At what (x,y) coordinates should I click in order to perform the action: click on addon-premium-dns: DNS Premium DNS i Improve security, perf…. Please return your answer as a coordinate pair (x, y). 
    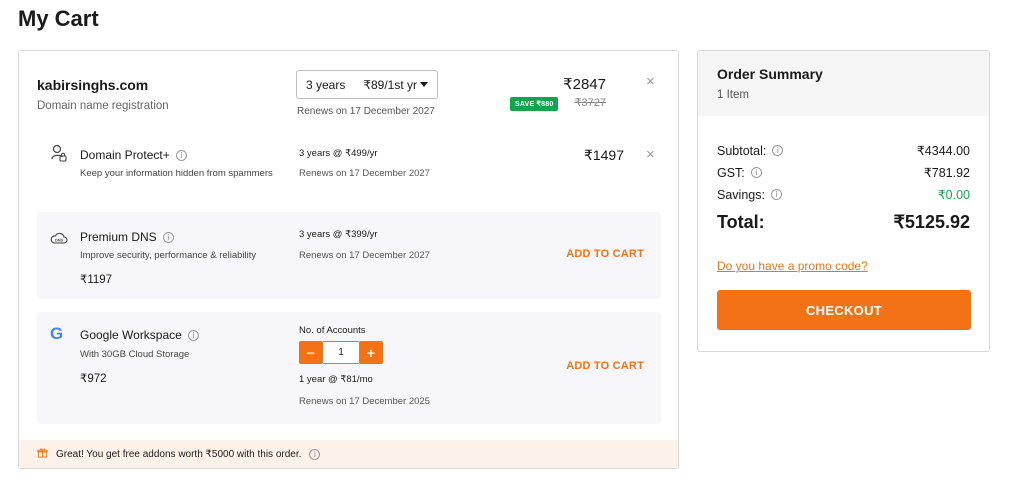
    Looking at the image, I should click on (349, 255).